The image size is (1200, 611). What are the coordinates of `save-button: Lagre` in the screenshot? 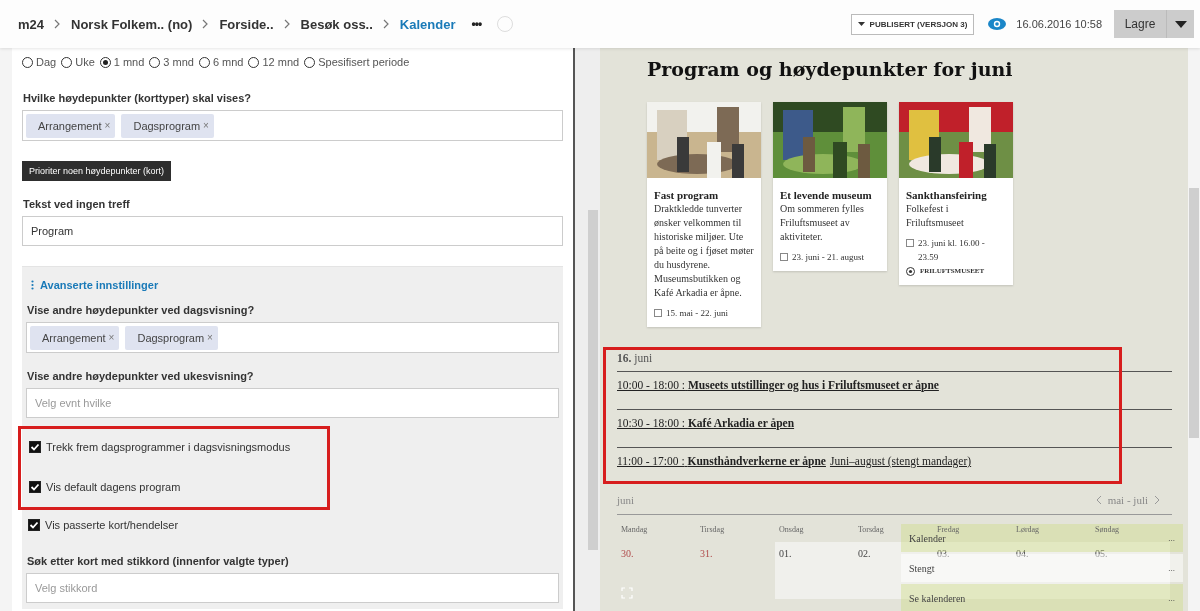 It's located at (1140, 24).